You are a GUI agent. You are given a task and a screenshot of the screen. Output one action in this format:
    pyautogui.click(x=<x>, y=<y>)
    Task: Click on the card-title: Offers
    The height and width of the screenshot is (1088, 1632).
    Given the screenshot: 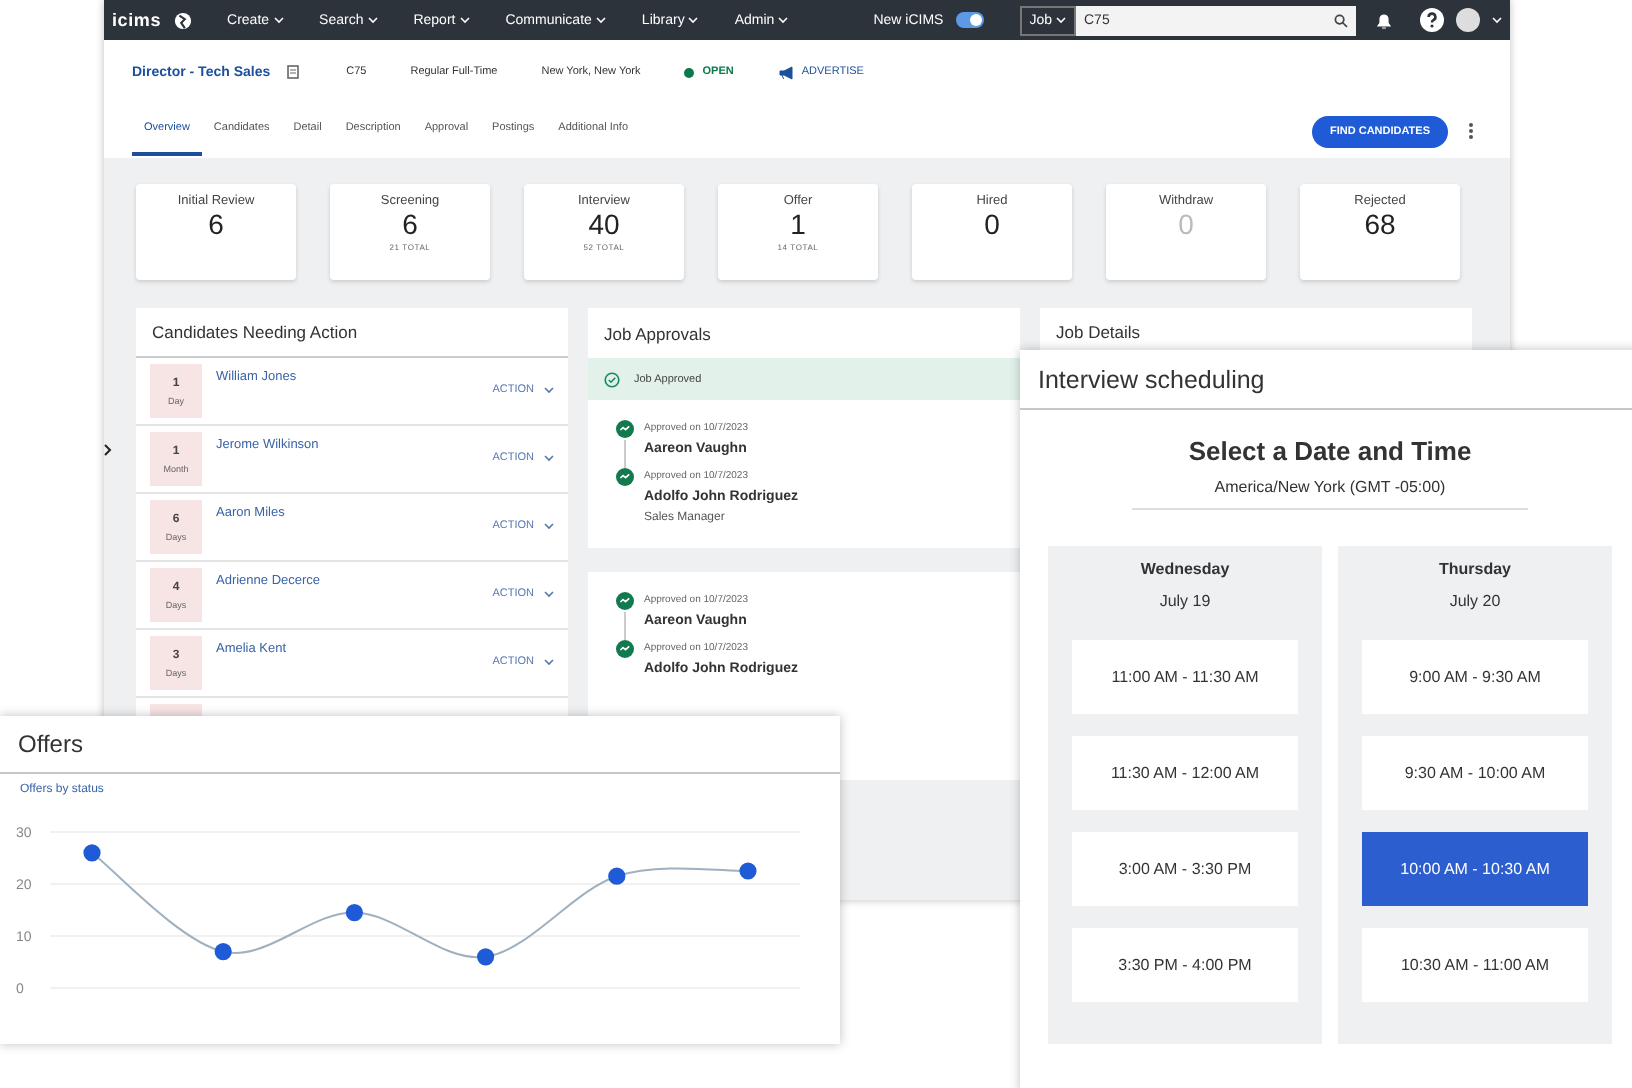 What is the action you would take?
    pyautogui.click(x=50, y=744)
    